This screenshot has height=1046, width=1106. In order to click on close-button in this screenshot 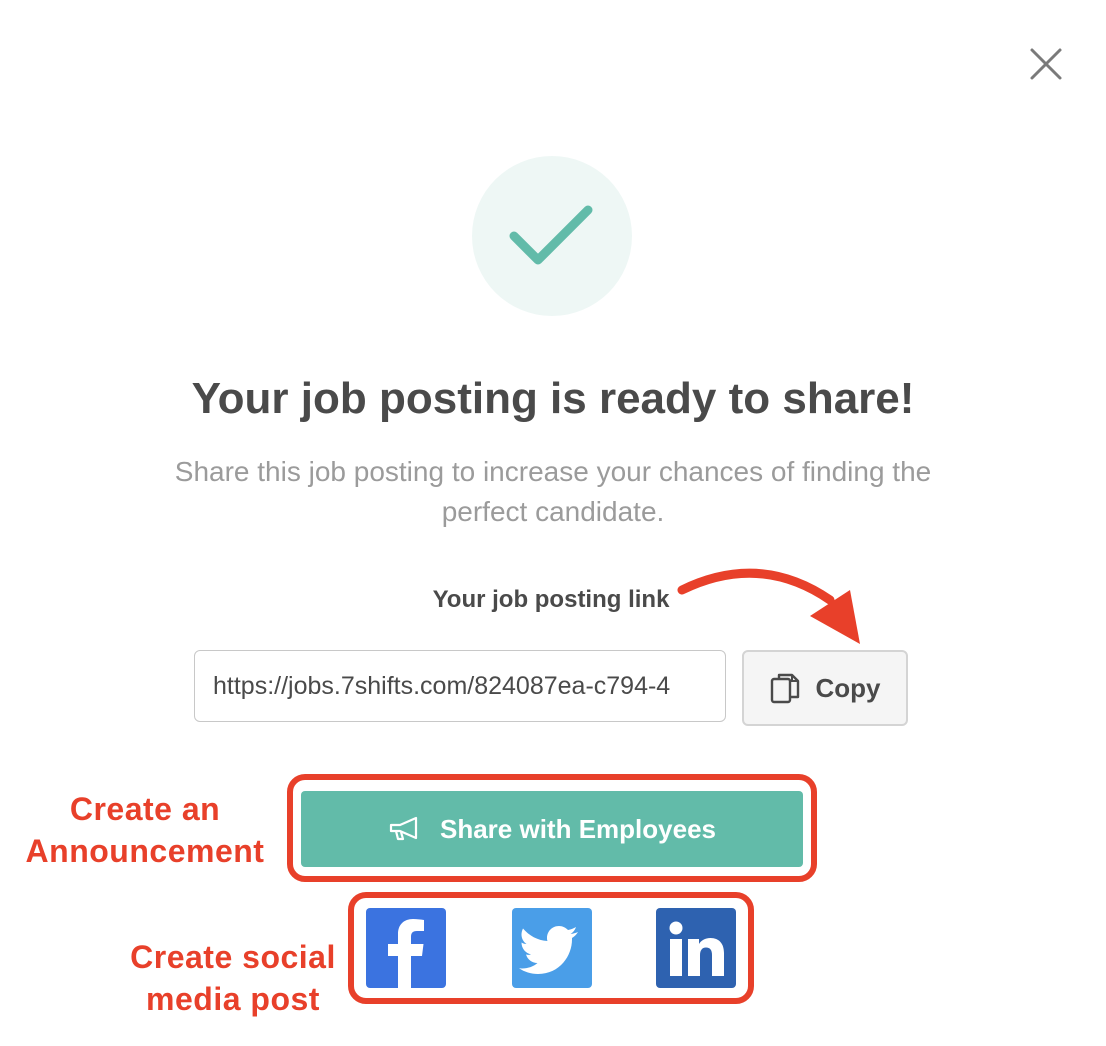, I will do `click(1046, 64)`.